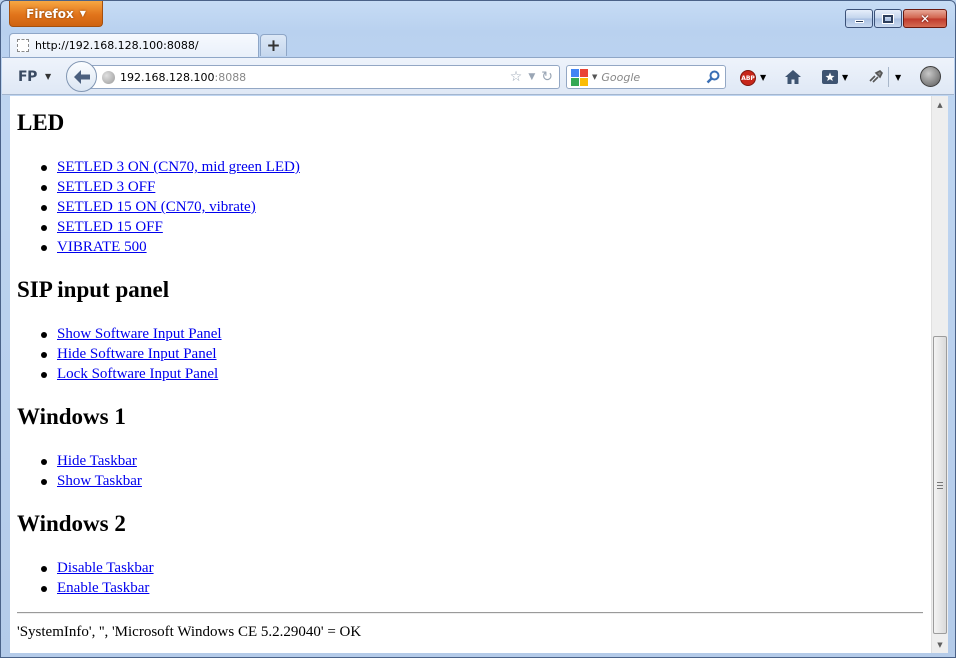 Image resolution: width=956 pixels, height=658 pixels. I want to click on maximize-button, so click(888, 18).